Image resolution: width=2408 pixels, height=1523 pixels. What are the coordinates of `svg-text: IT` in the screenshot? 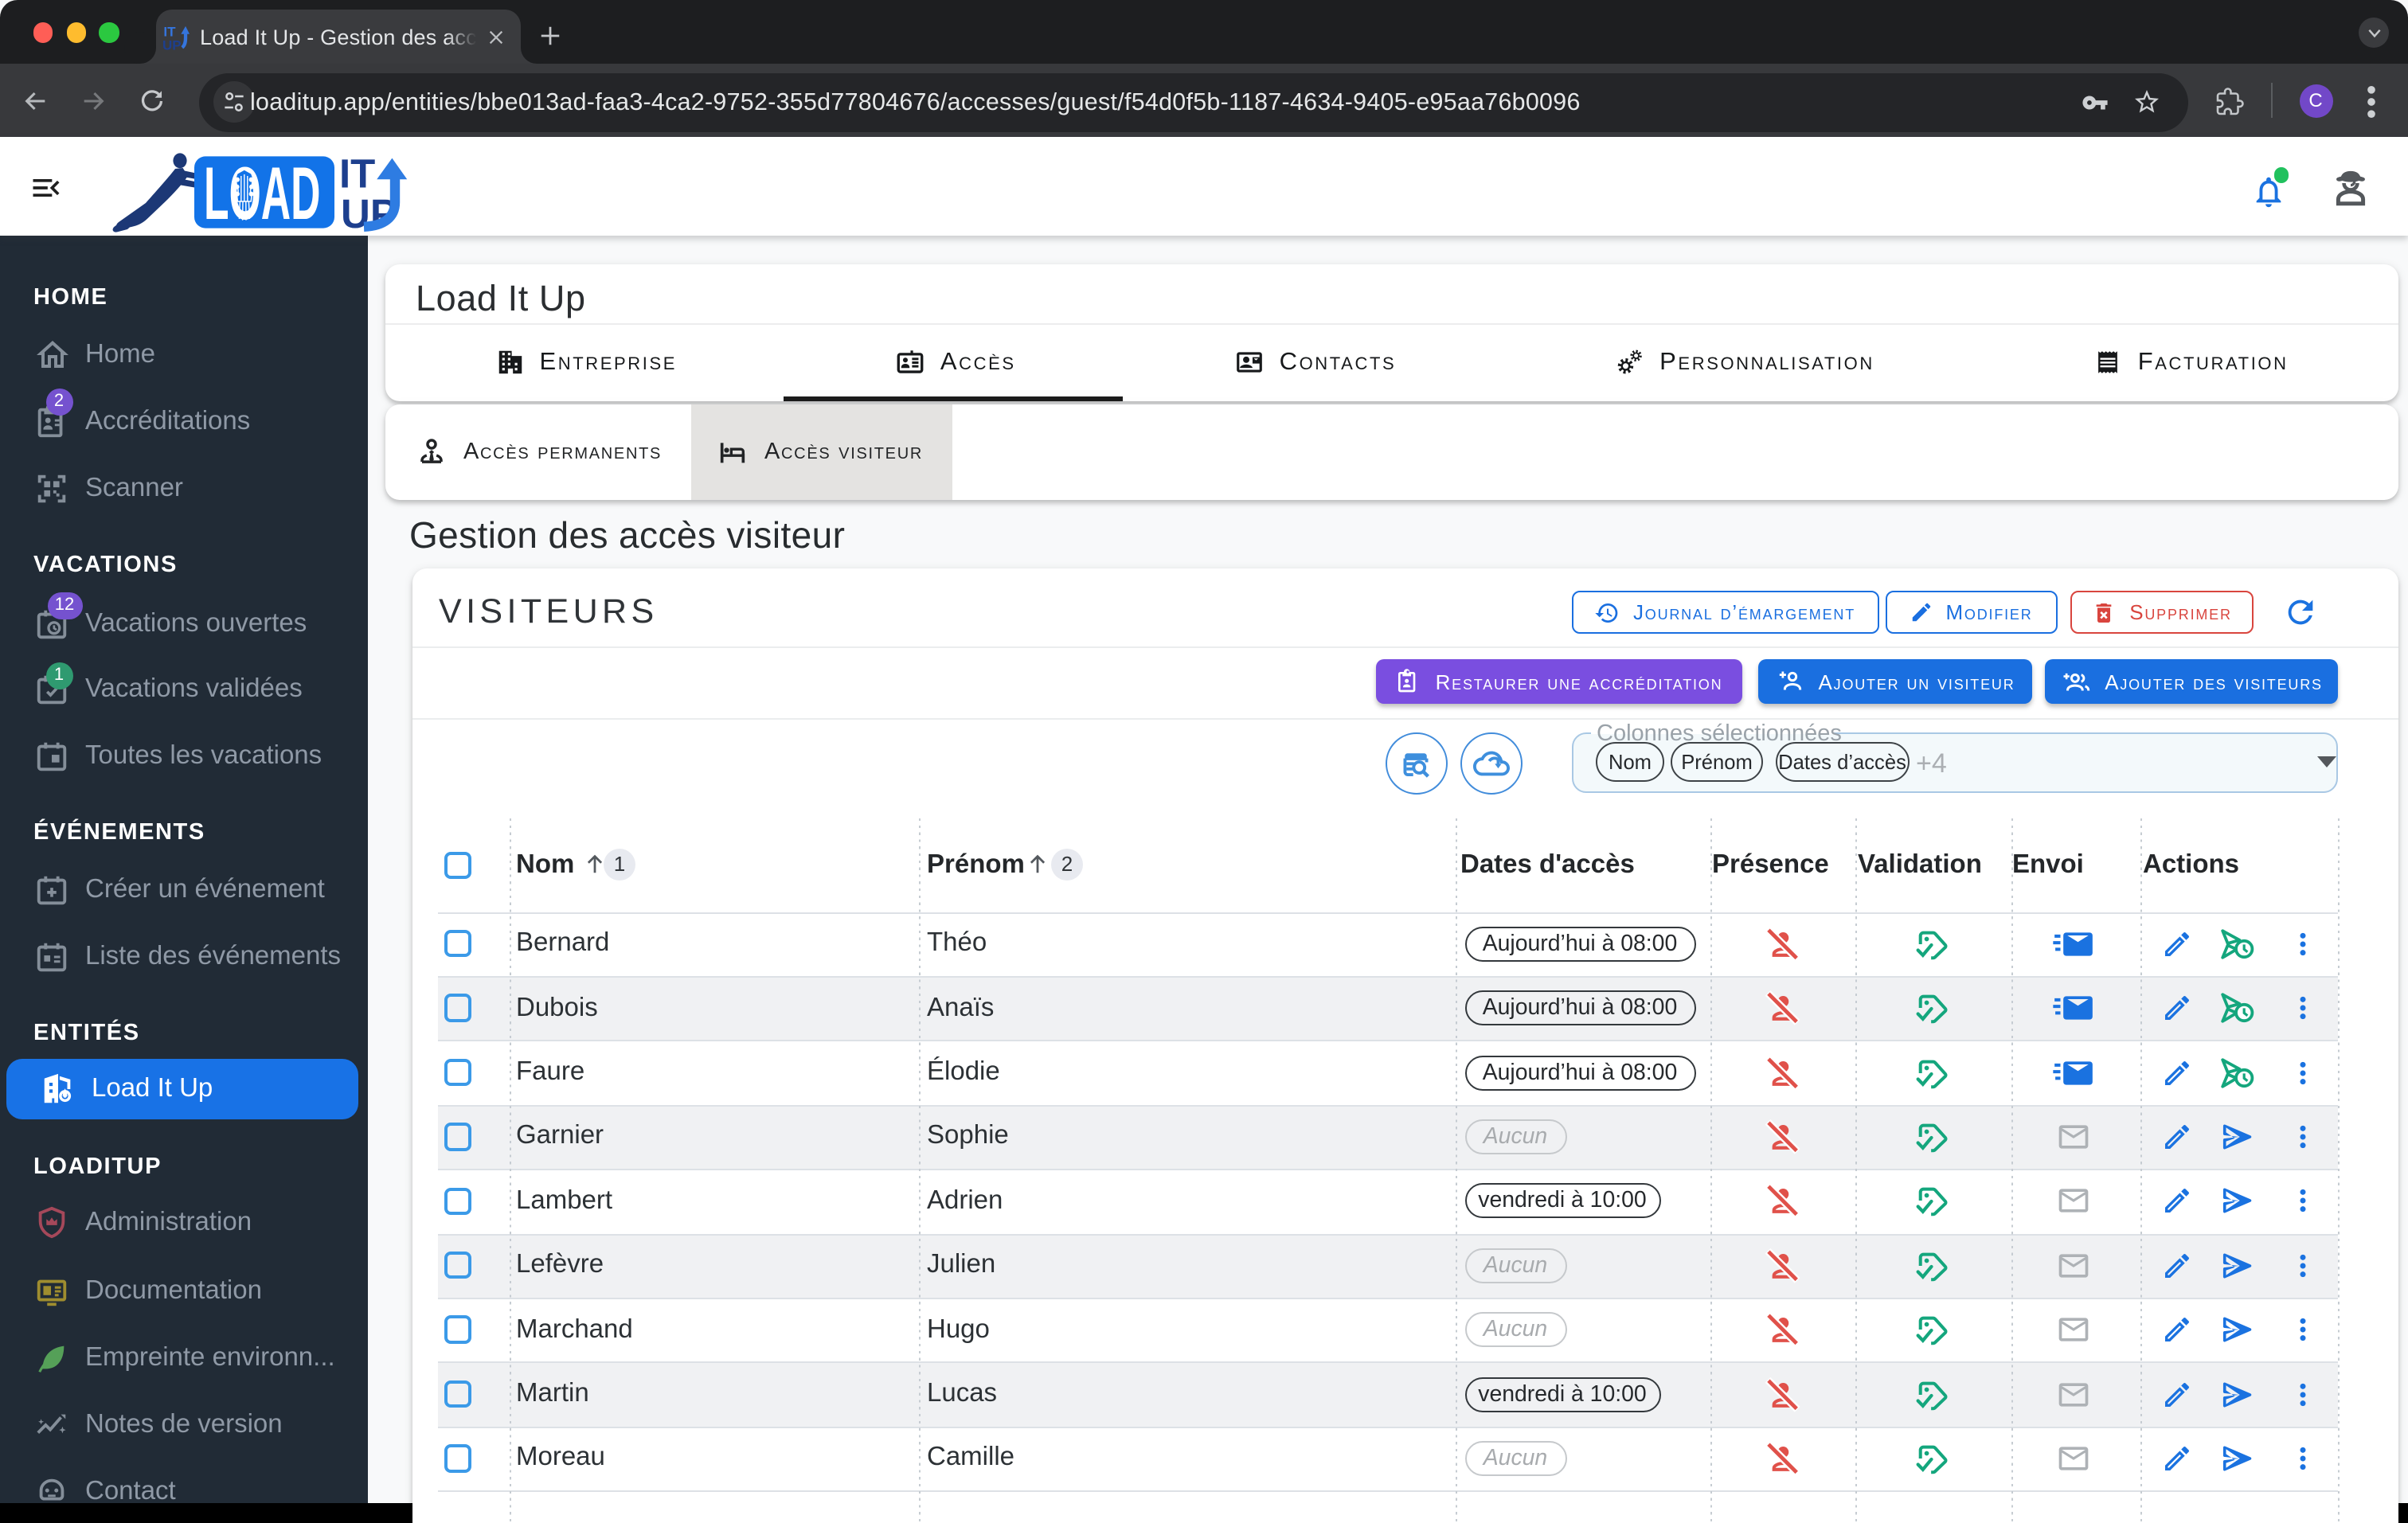 It's located at (357, 173).